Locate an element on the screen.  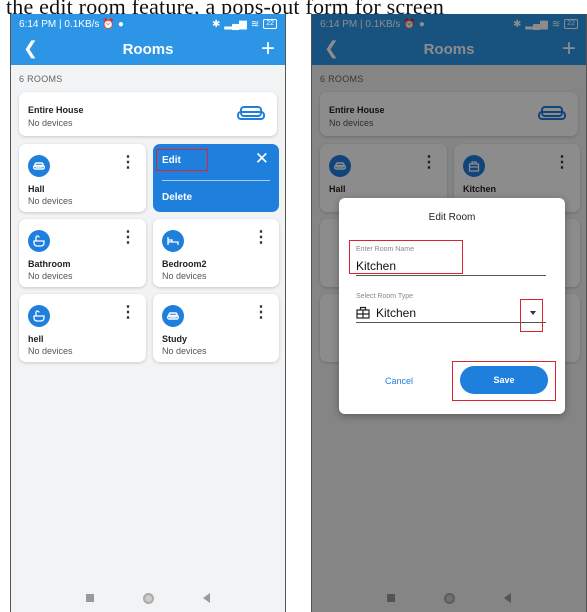
system-nav-bar is located at coordinates (148, 598).